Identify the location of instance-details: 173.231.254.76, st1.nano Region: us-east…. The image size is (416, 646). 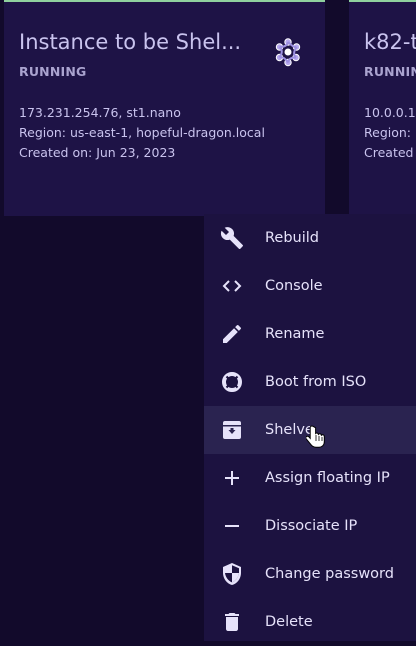
(142, 133).